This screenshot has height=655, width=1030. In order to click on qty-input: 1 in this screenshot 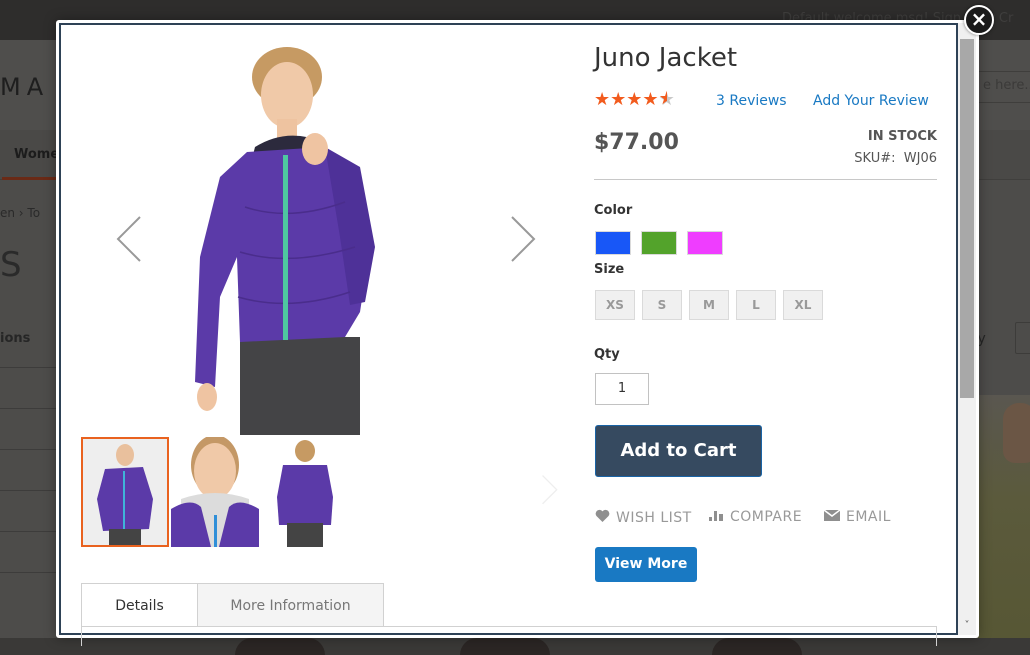, I will do `click(622, 389)`.